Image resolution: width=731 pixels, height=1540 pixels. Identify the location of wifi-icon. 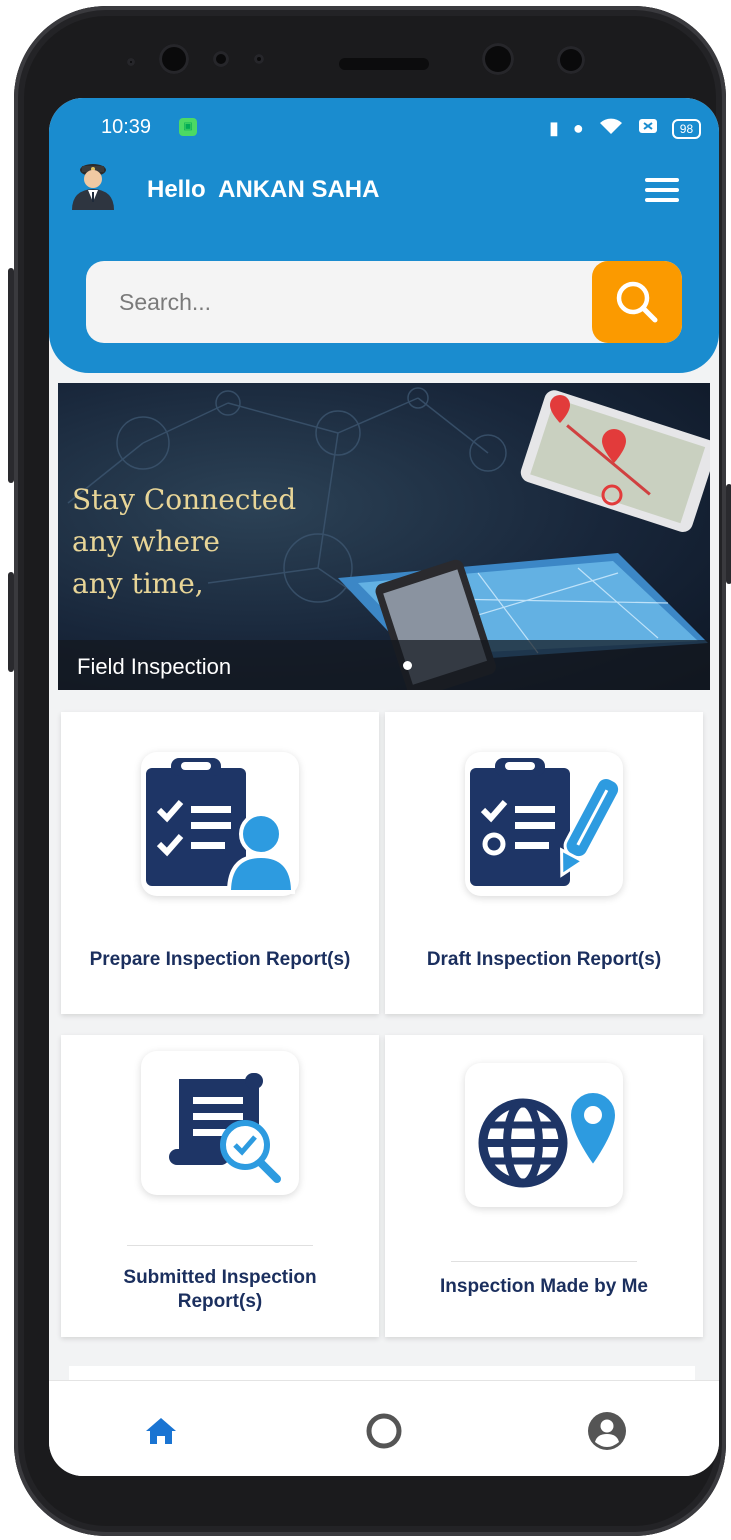
(611, 128).